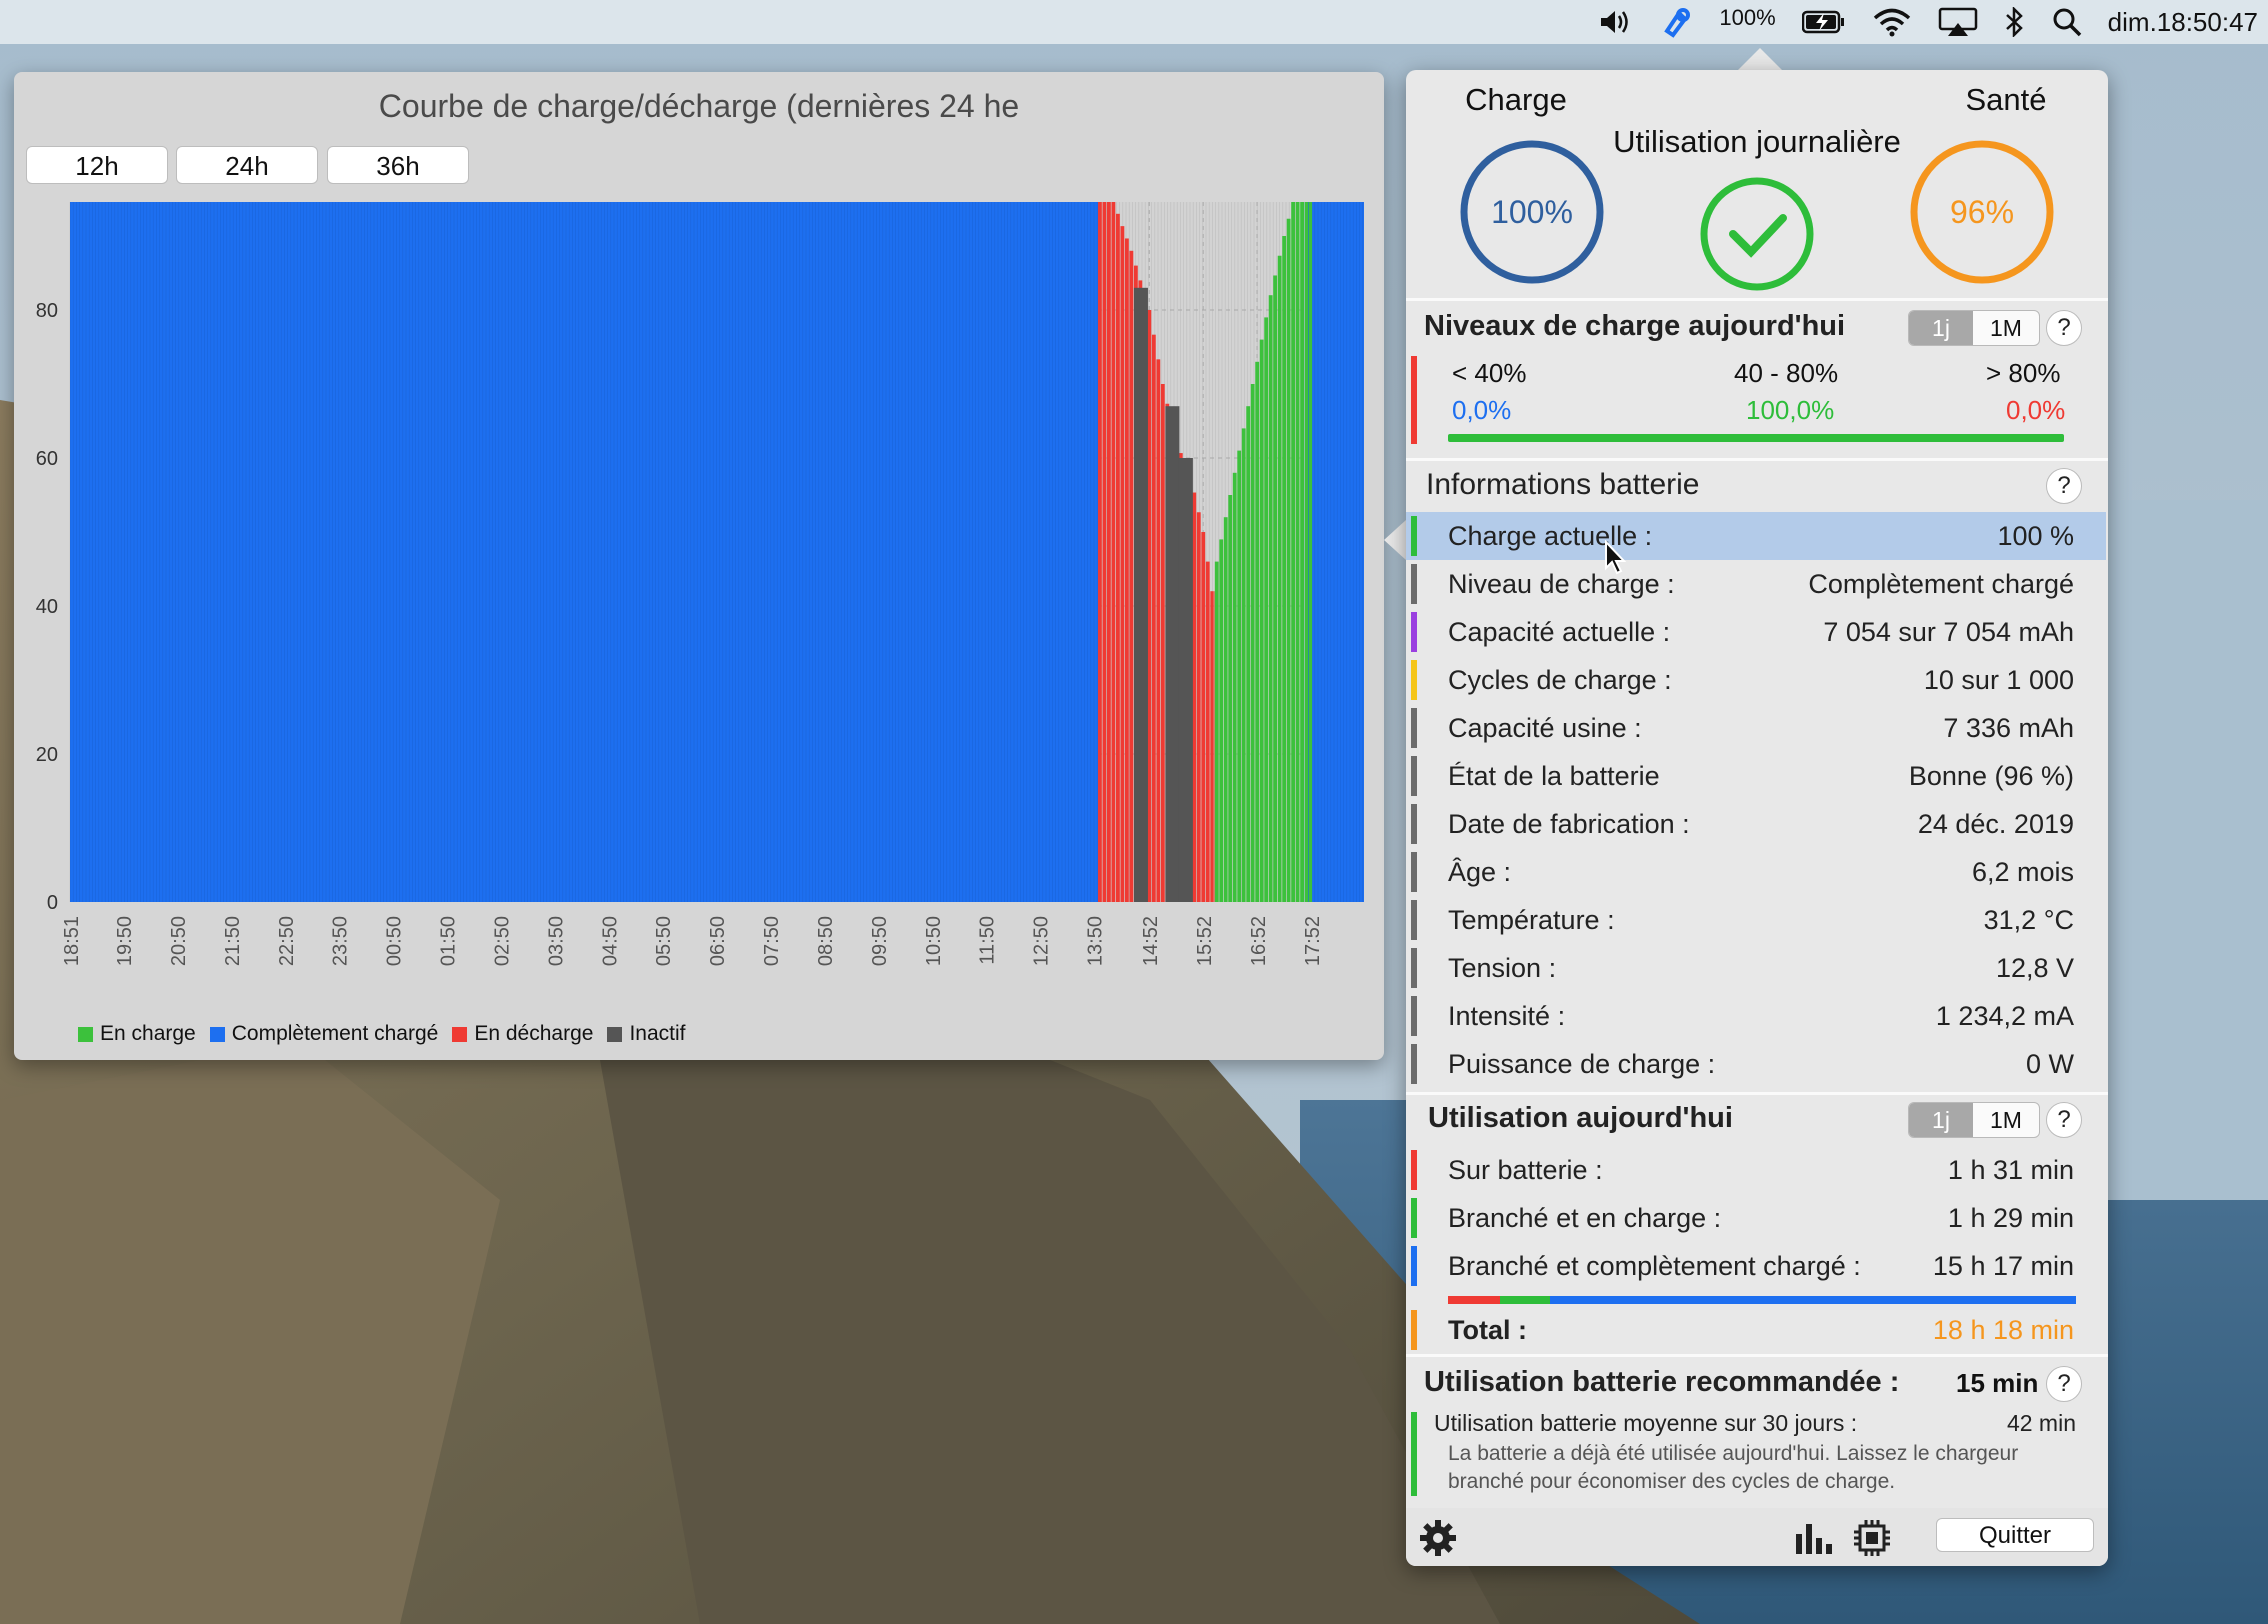 Image resolution: width=2268 pixels, height=1624 pixels. Describe the element at coordinates (615, 1034) in the screenshot. I see `legend-swatch` at that location.